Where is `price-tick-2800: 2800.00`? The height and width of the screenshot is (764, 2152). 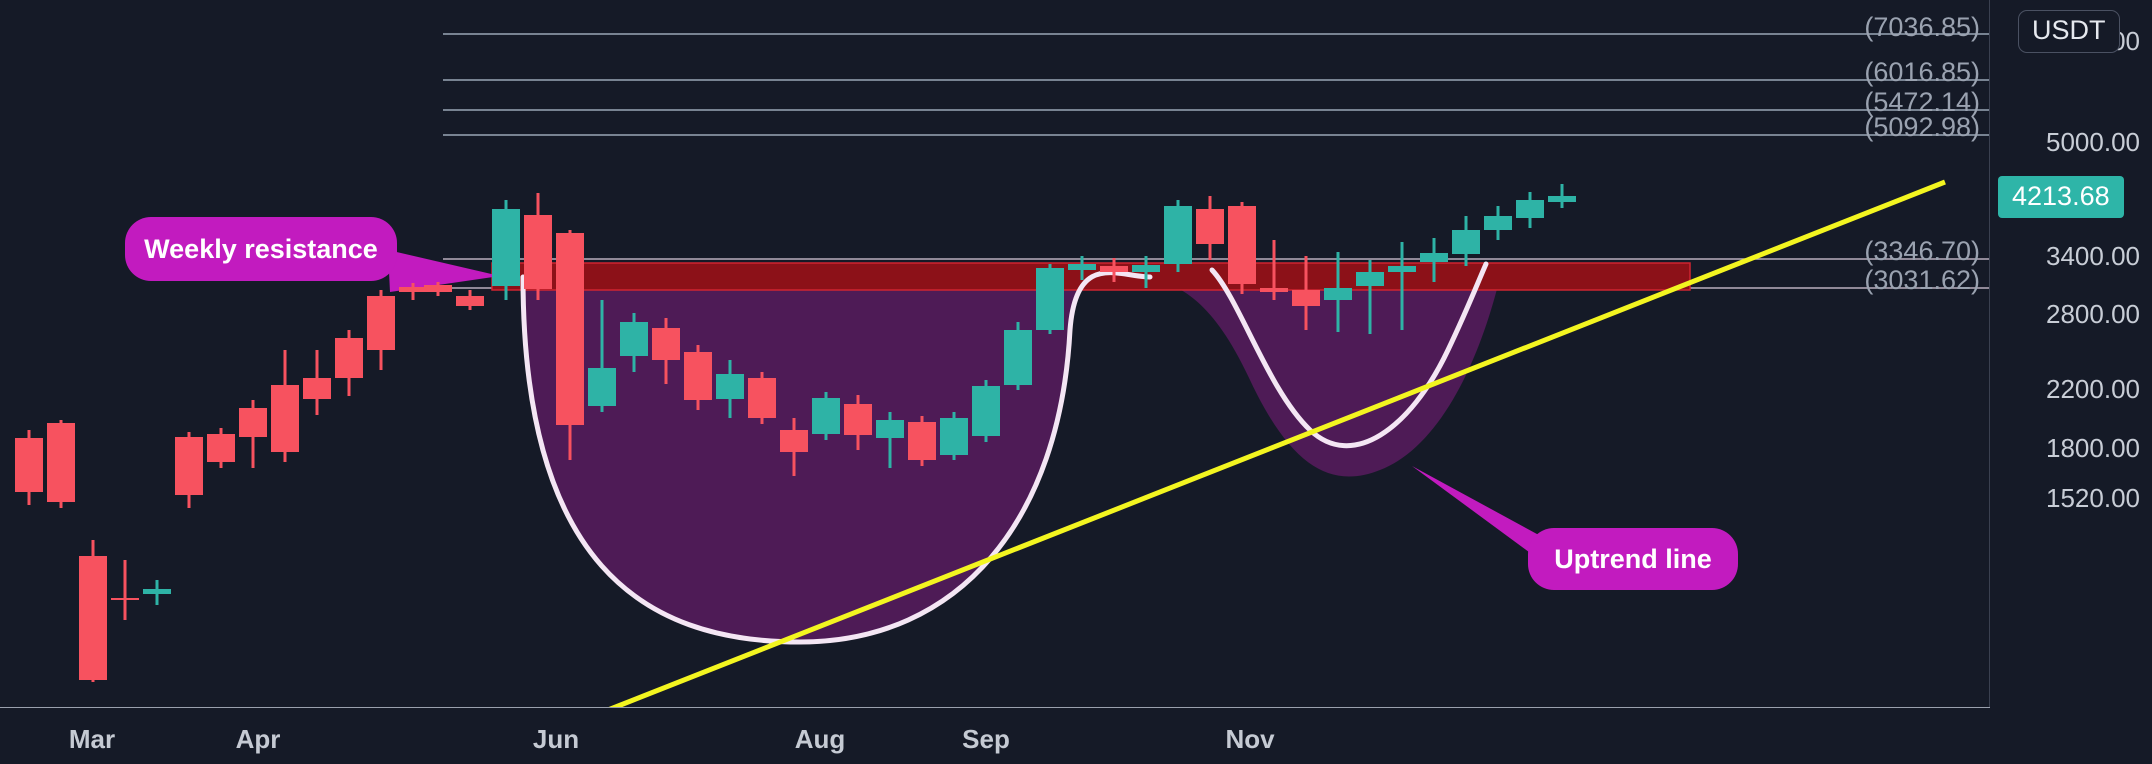 price-tick-2800: 2800.00 is located at coordinates (2093, 314).